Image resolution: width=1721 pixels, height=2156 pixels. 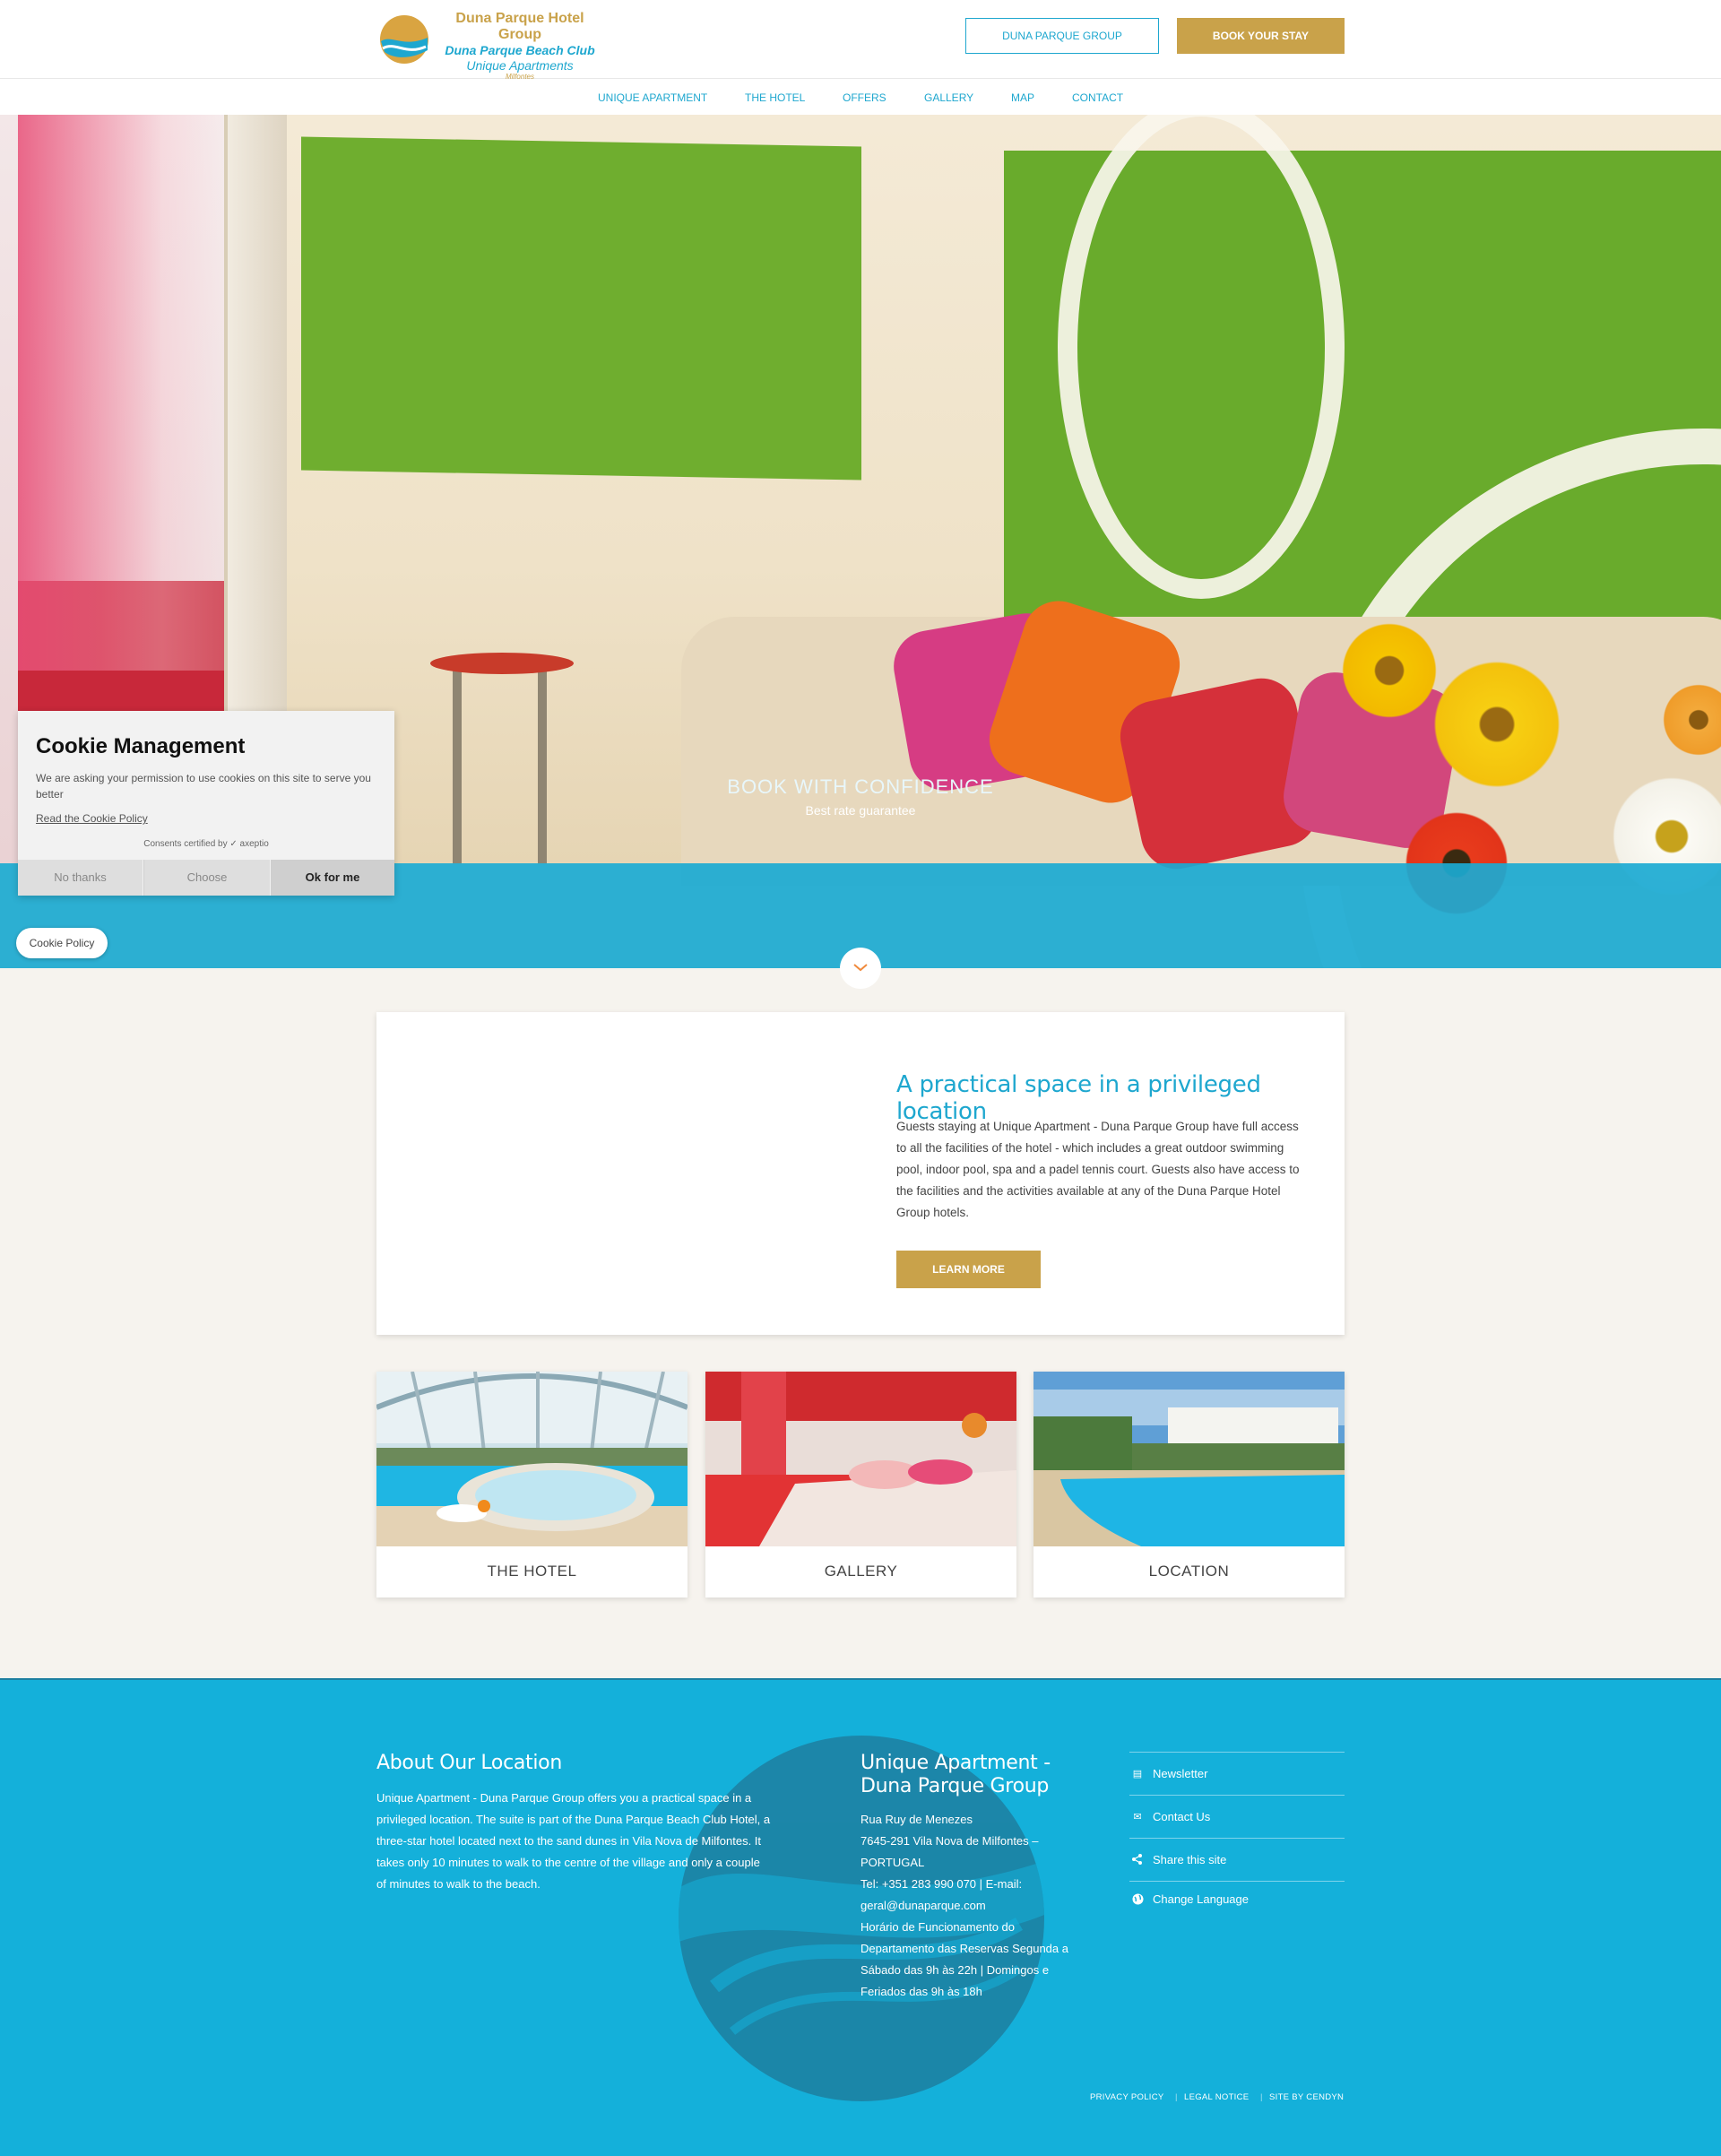 What do you see at coordinates (1097, 97) in the screenshot?
I see `nav-item-contact: CONTACT` at bounding box center [1097, 97].